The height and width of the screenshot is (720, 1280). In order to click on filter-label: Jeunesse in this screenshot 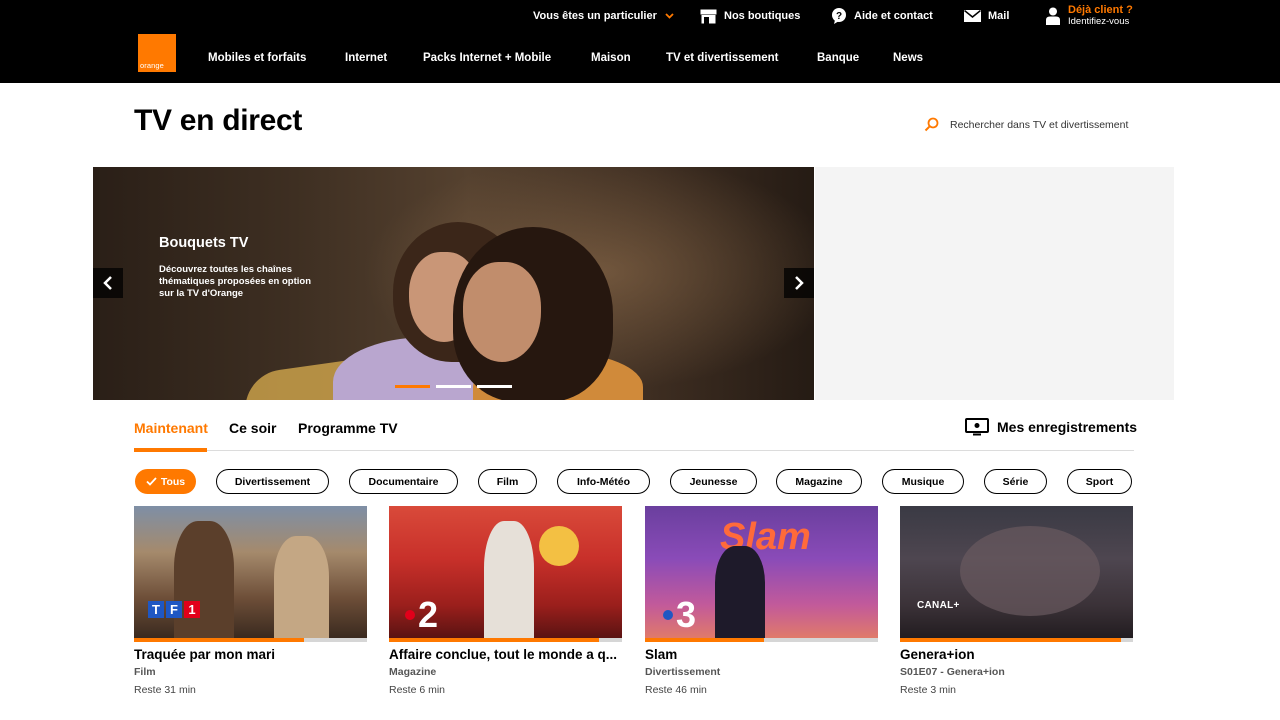, I will do `click(713, 481)`.